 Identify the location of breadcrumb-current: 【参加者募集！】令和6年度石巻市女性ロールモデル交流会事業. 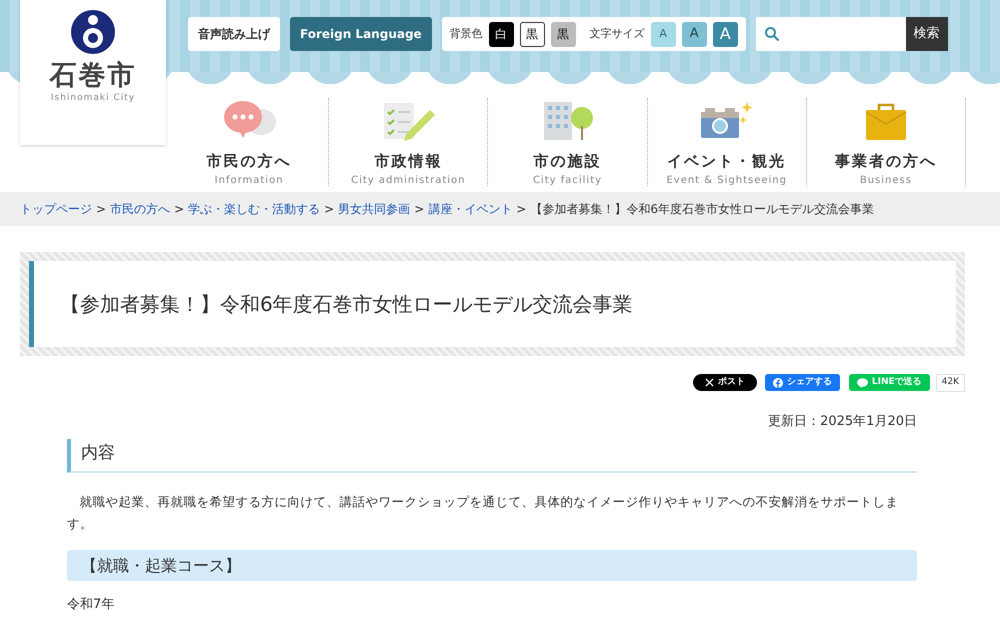
(702, 209).